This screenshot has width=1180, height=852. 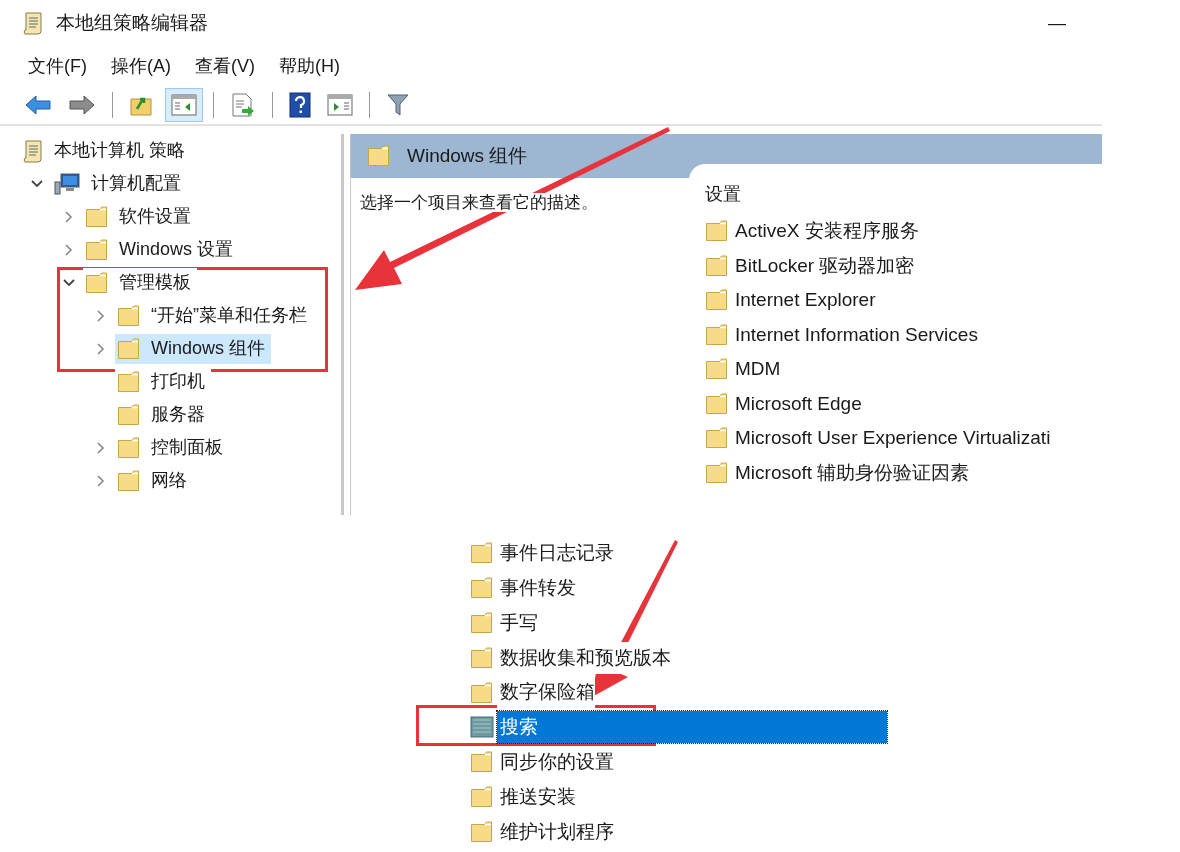 I want to click on menu-item: 文件(F), so click(x=57, y=66).